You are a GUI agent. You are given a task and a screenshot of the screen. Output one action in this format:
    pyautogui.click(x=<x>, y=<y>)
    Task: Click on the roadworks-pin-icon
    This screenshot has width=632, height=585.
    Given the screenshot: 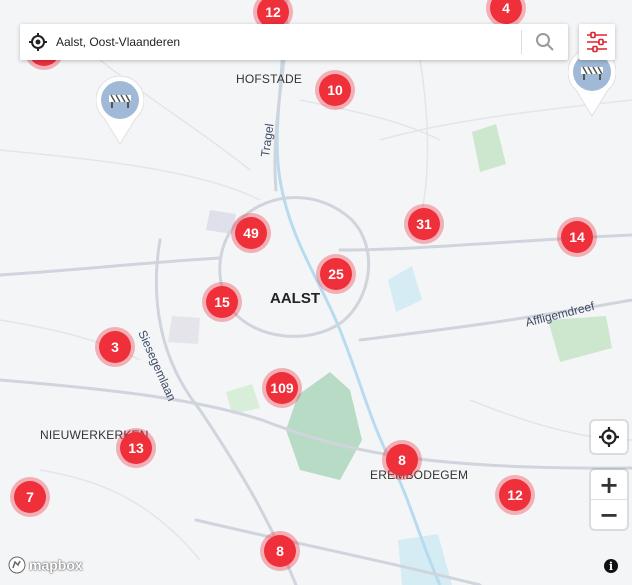 What is the action you would take?
    pyautogui.click(x=120, y=110)
    